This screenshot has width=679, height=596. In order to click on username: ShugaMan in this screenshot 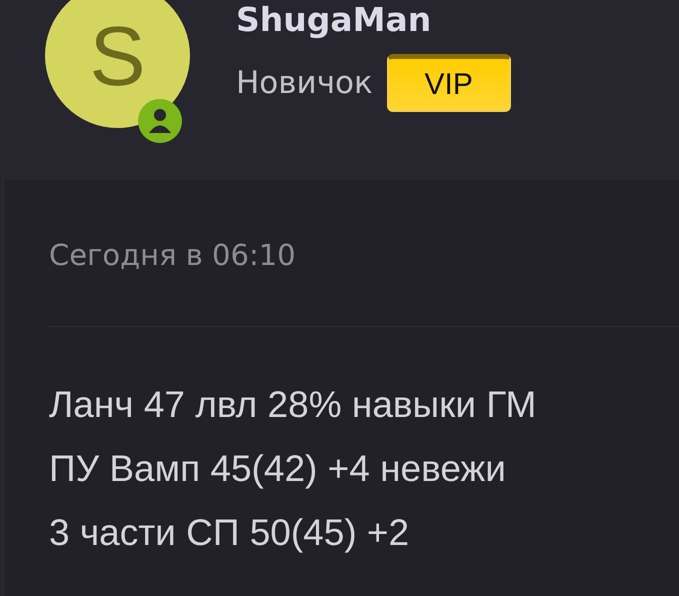, I will do `click(373, 20)`.